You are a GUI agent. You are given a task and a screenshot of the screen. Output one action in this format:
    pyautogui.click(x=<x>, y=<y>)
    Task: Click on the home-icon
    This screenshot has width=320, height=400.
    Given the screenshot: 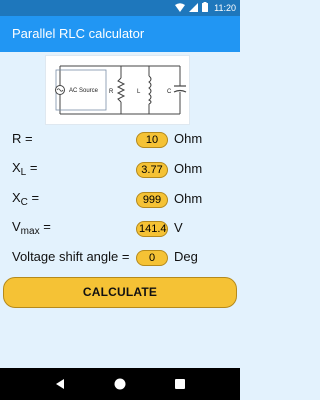 What is the action you would take?
    pyautogui.click(x=120, y=384)
    